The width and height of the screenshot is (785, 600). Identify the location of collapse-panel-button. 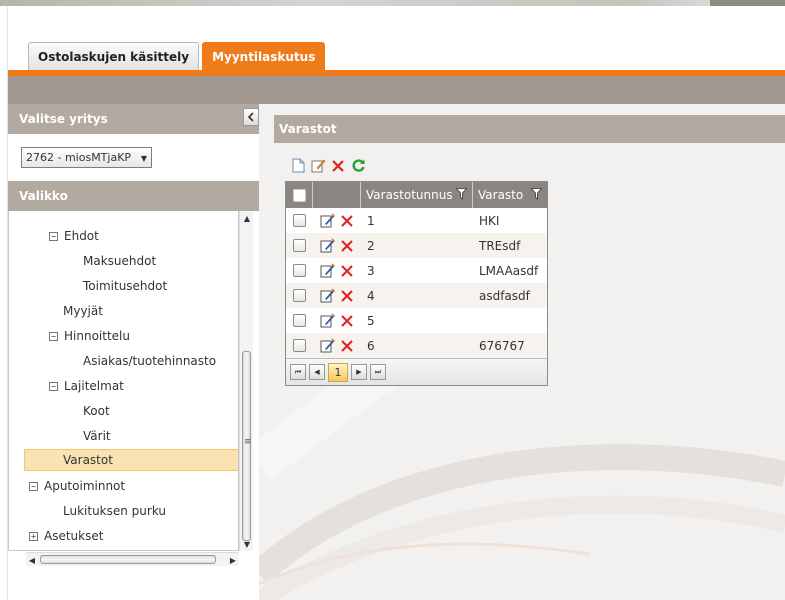
(251, 117).